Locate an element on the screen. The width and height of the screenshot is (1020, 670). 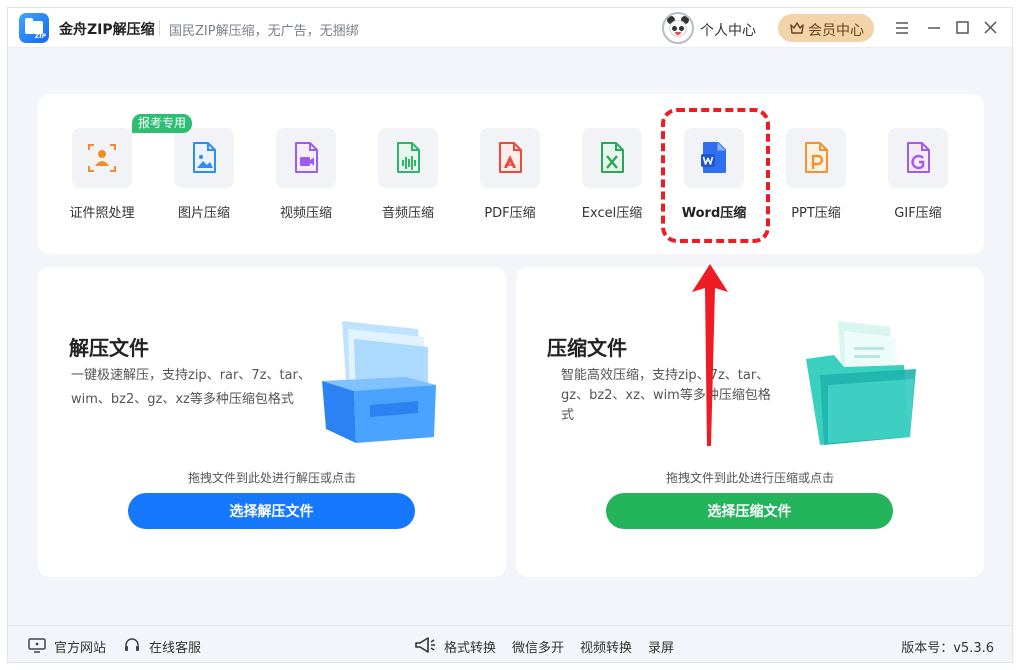
select-compress-file-button: 选择压缩文件 is located at coordinates (749, 511).